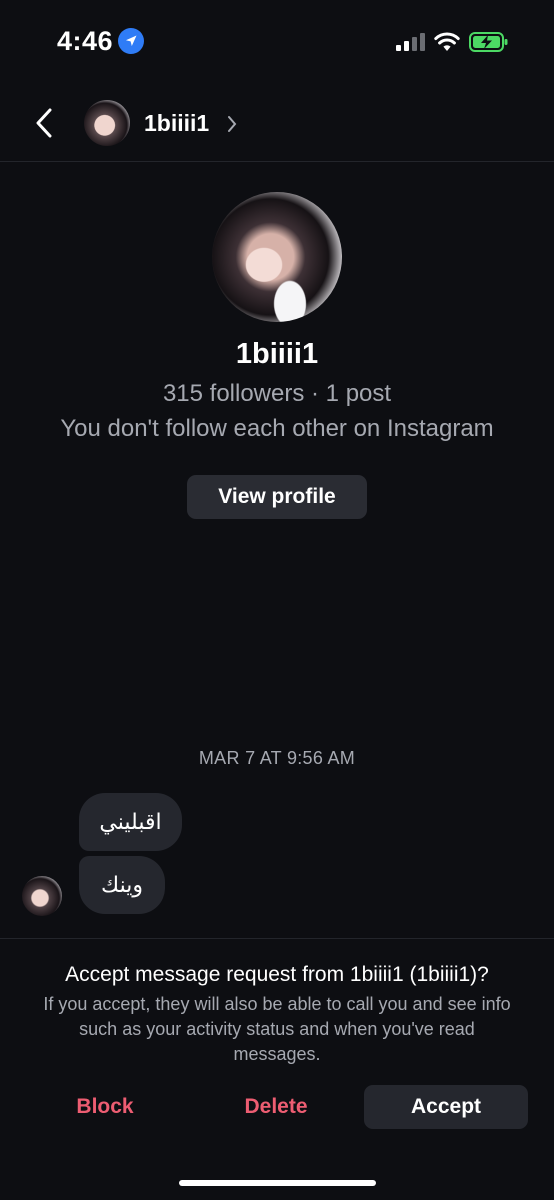  I want to click on status-time: 4:46, so click(85, 41).